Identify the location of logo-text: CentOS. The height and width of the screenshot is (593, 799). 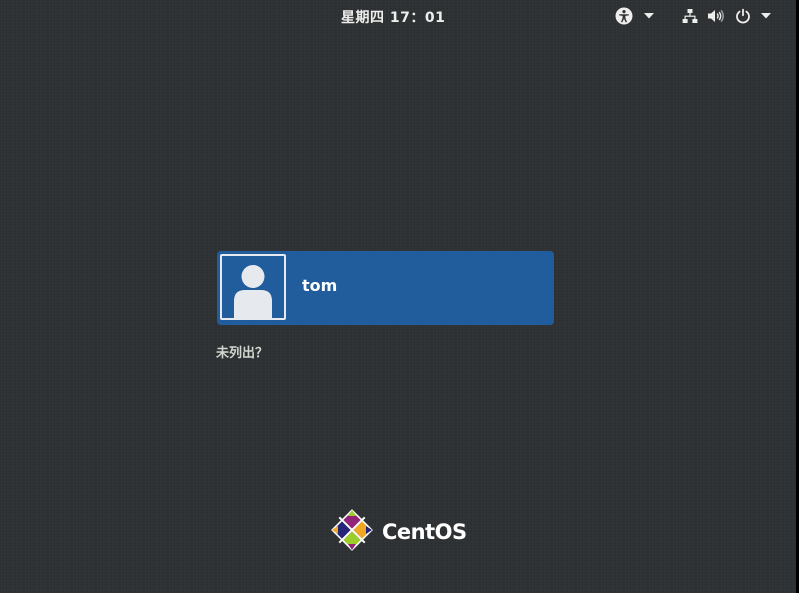
(424, 532).